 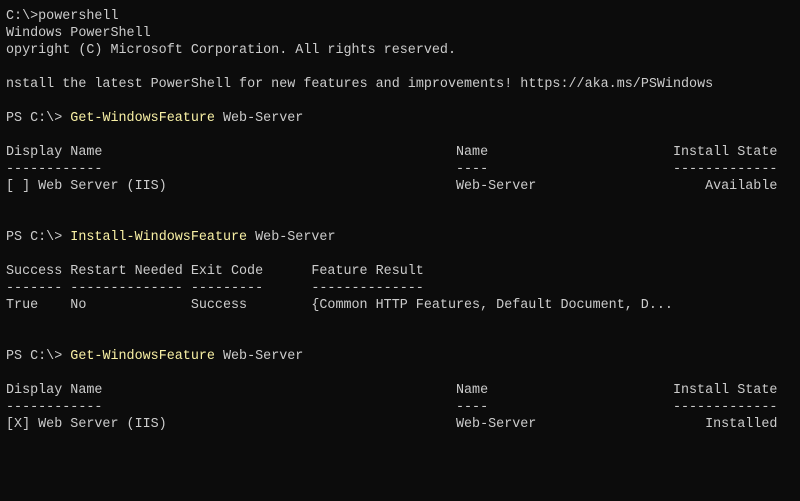 What do you see at coordinates (741, 424) in the screenshot?
I see `cell-install-state: Installed` at bounding box center [741, 424].